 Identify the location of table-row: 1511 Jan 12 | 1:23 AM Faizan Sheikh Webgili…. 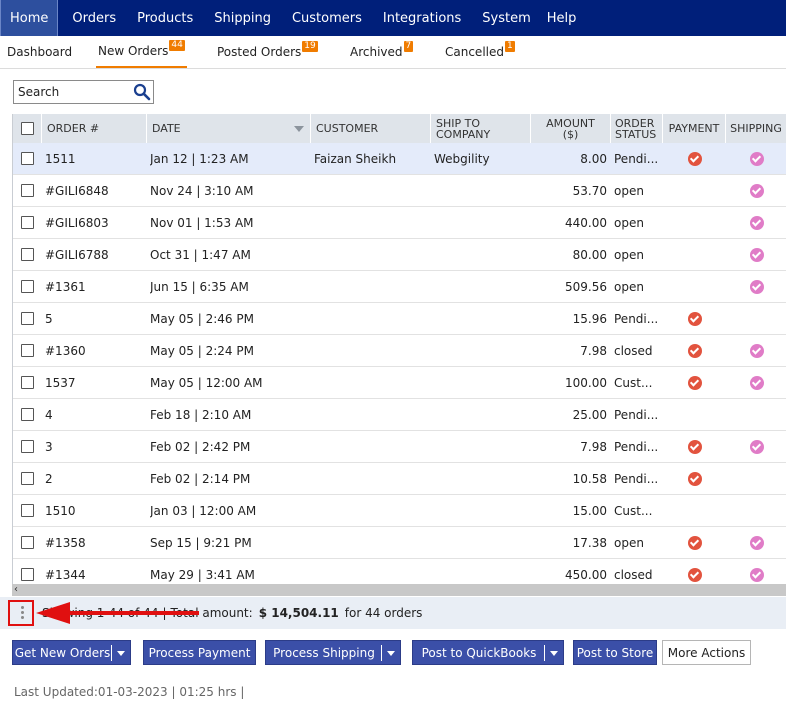
(399, 159).